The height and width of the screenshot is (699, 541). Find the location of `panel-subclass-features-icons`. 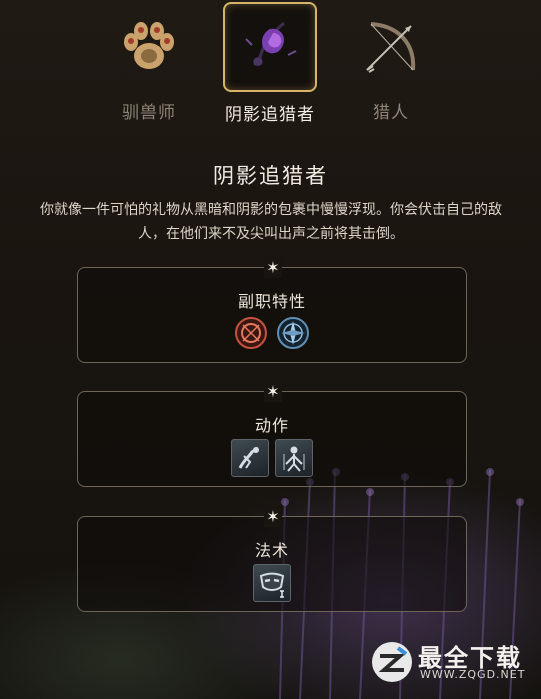

panel-subclass-features-icons is located at coordinates (272, 333).